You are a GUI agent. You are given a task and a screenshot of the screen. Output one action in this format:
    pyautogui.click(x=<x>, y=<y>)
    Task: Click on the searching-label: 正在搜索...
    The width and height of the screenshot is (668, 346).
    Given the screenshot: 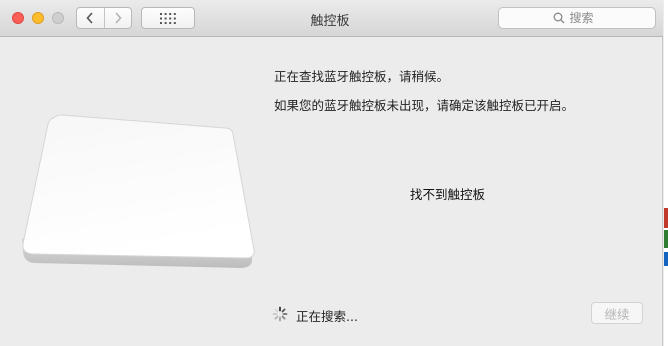 What is the action you would take?
    pyautogui.click(x=327, y=316)
    